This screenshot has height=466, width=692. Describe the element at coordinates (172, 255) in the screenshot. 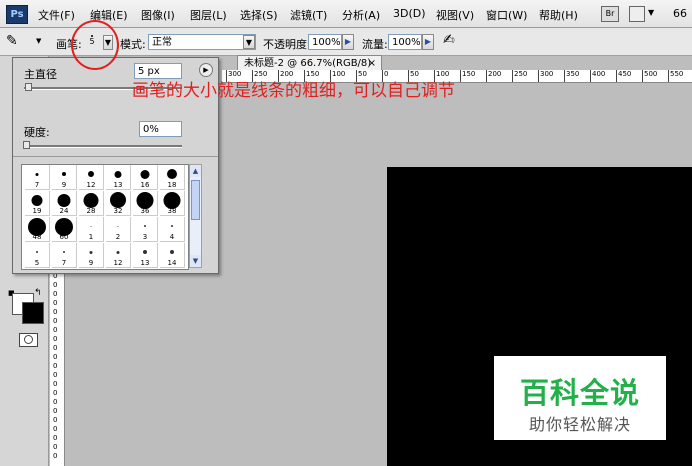

I see `brush-preset-cell: 14` at that location.